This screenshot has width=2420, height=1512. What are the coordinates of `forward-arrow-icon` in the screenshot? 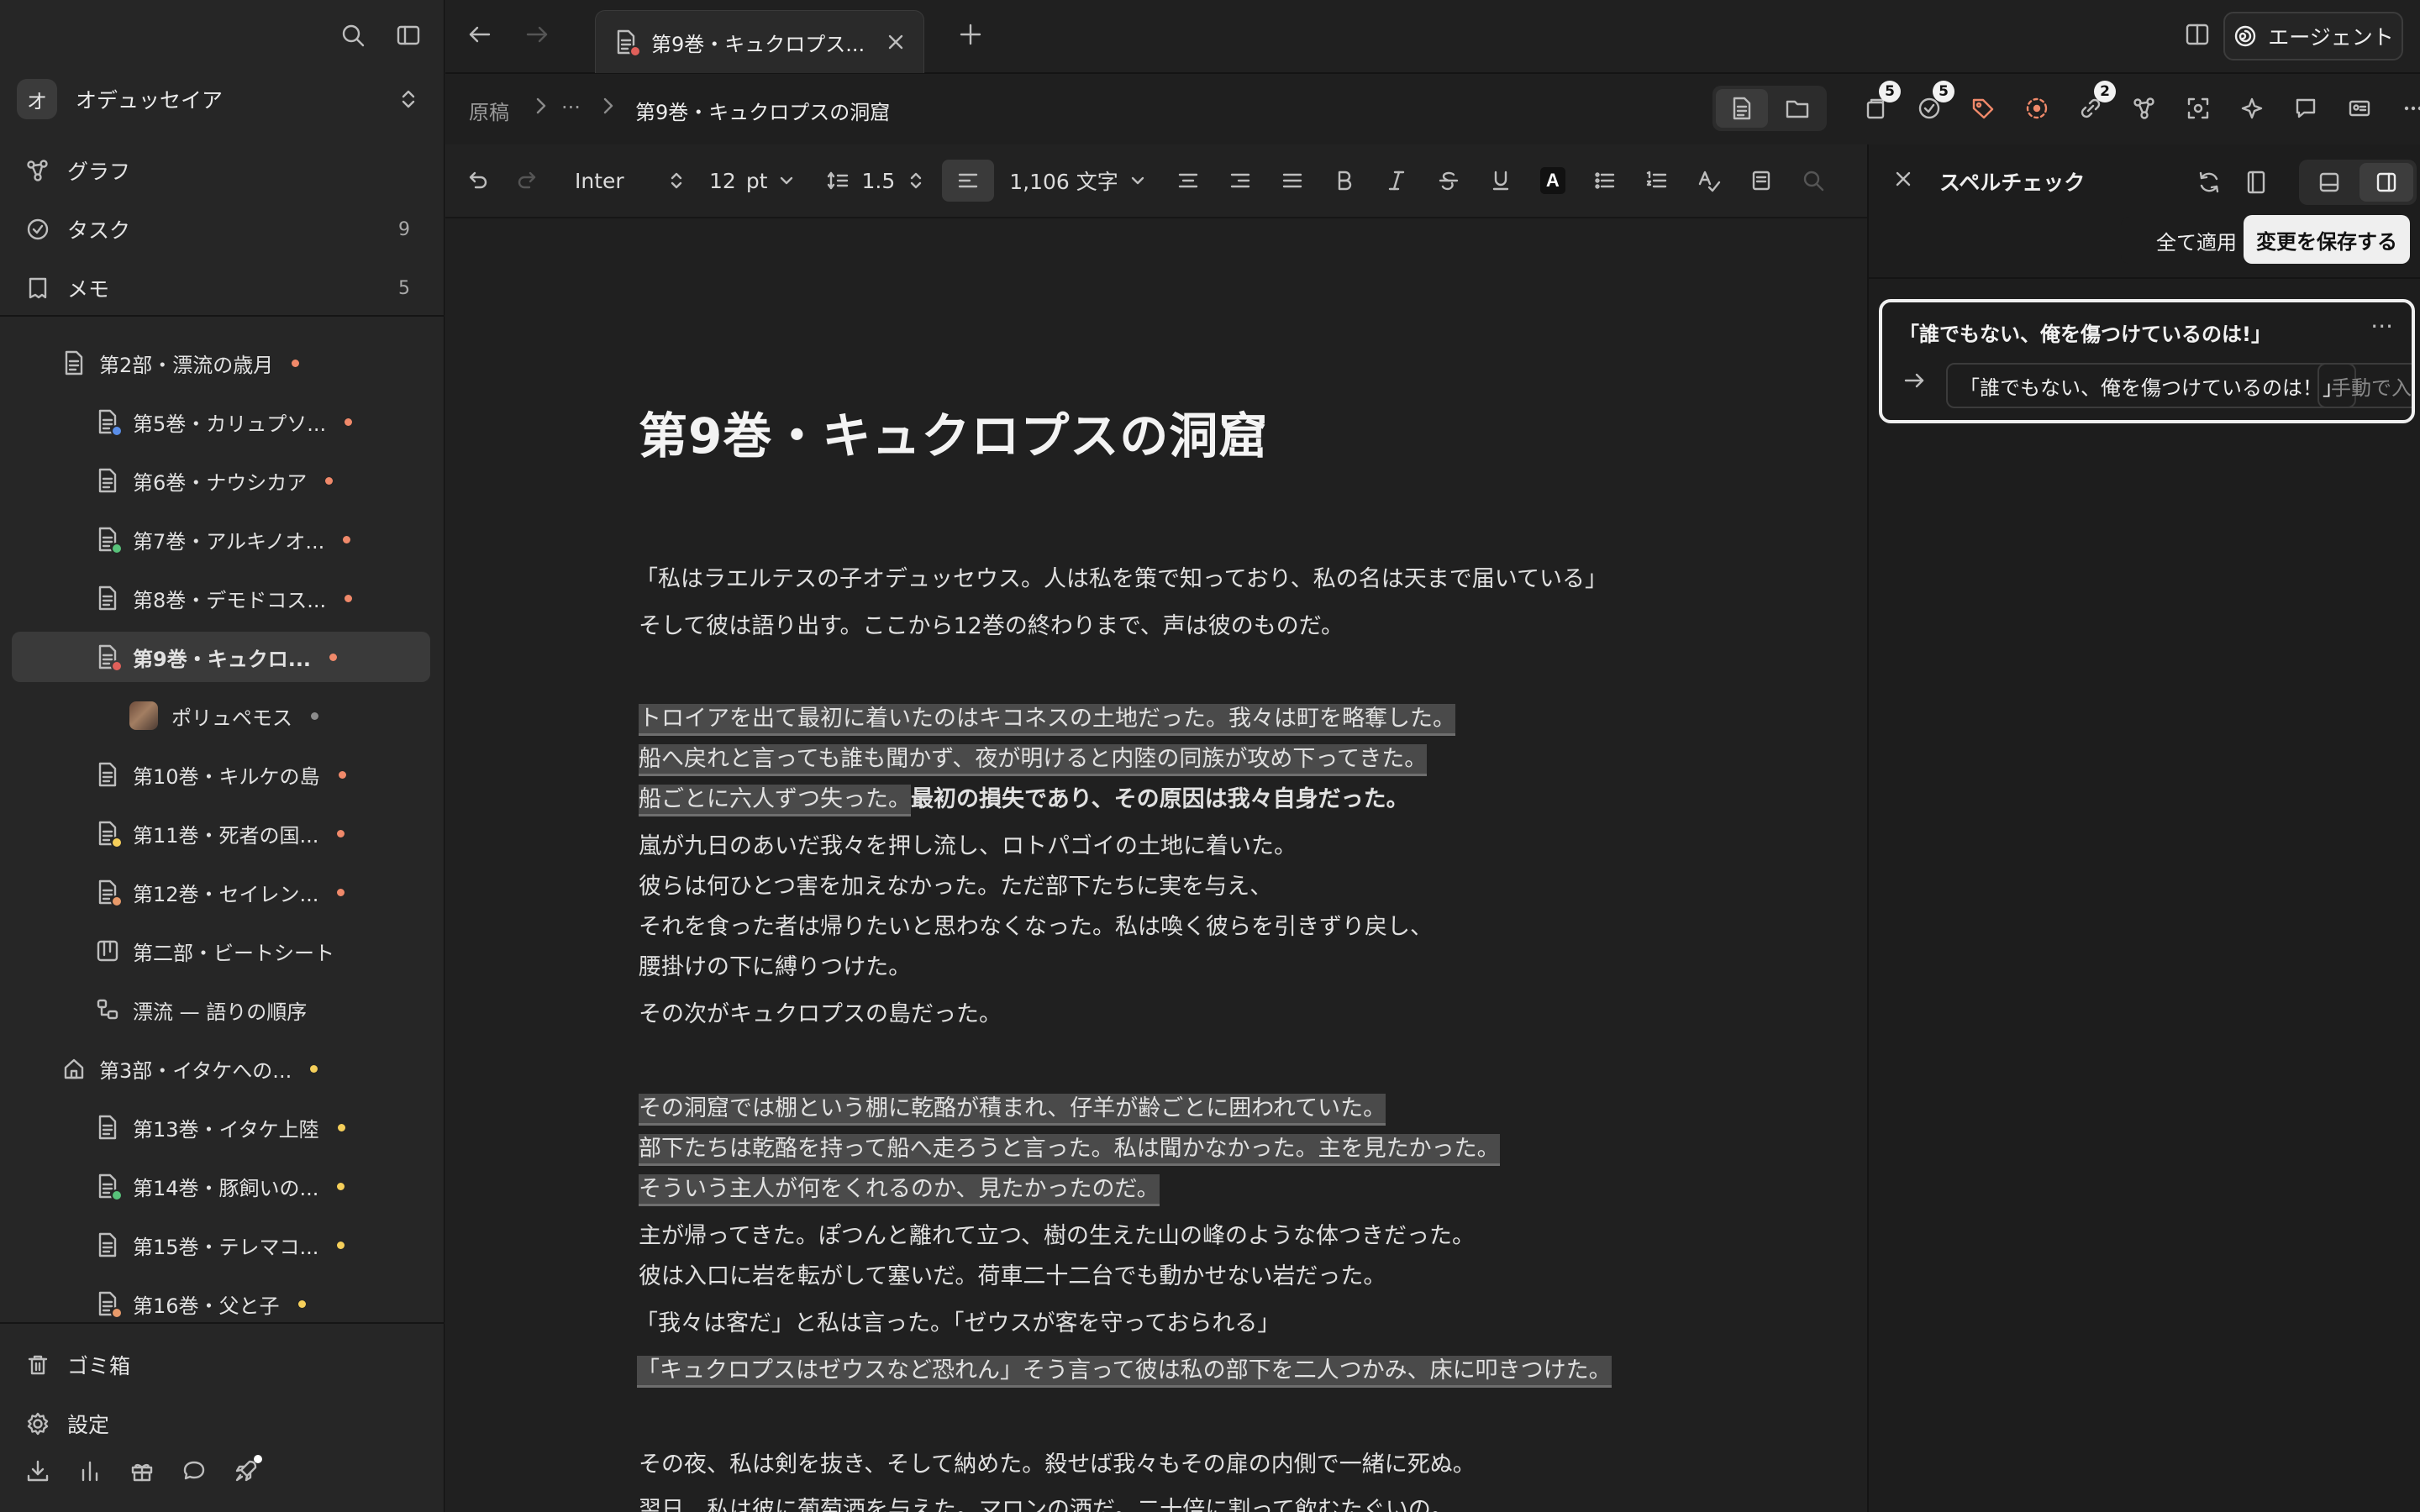 It's located at (537, 34).